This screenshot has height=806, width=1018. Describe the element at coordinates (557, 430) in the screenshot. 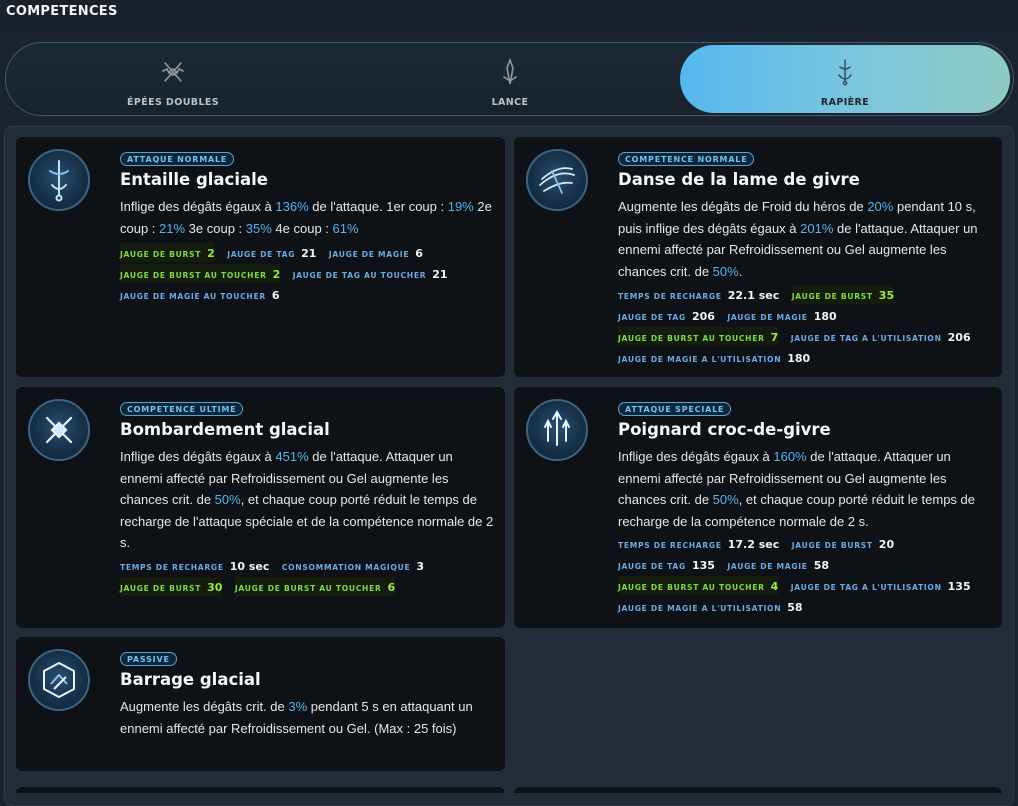

I see `frost-fang-dagger-icon` at that location.